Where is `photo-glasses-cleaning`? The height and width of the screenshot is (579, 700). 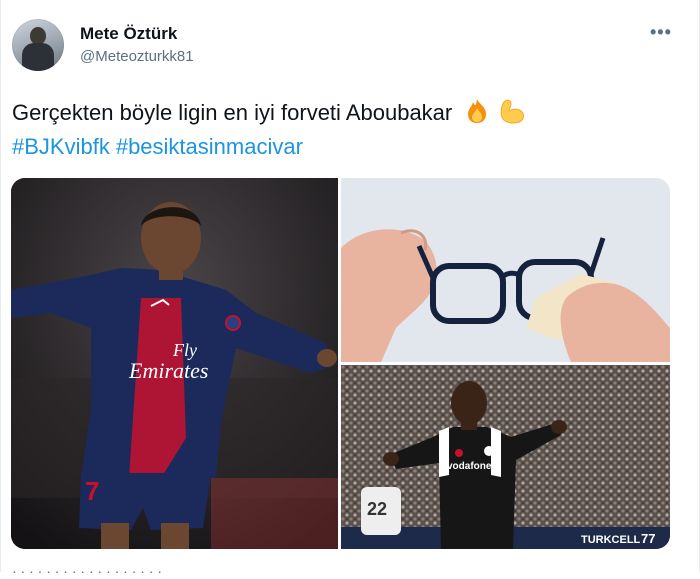 photo-glasses-cleaning is located at coordinates (505, 270).